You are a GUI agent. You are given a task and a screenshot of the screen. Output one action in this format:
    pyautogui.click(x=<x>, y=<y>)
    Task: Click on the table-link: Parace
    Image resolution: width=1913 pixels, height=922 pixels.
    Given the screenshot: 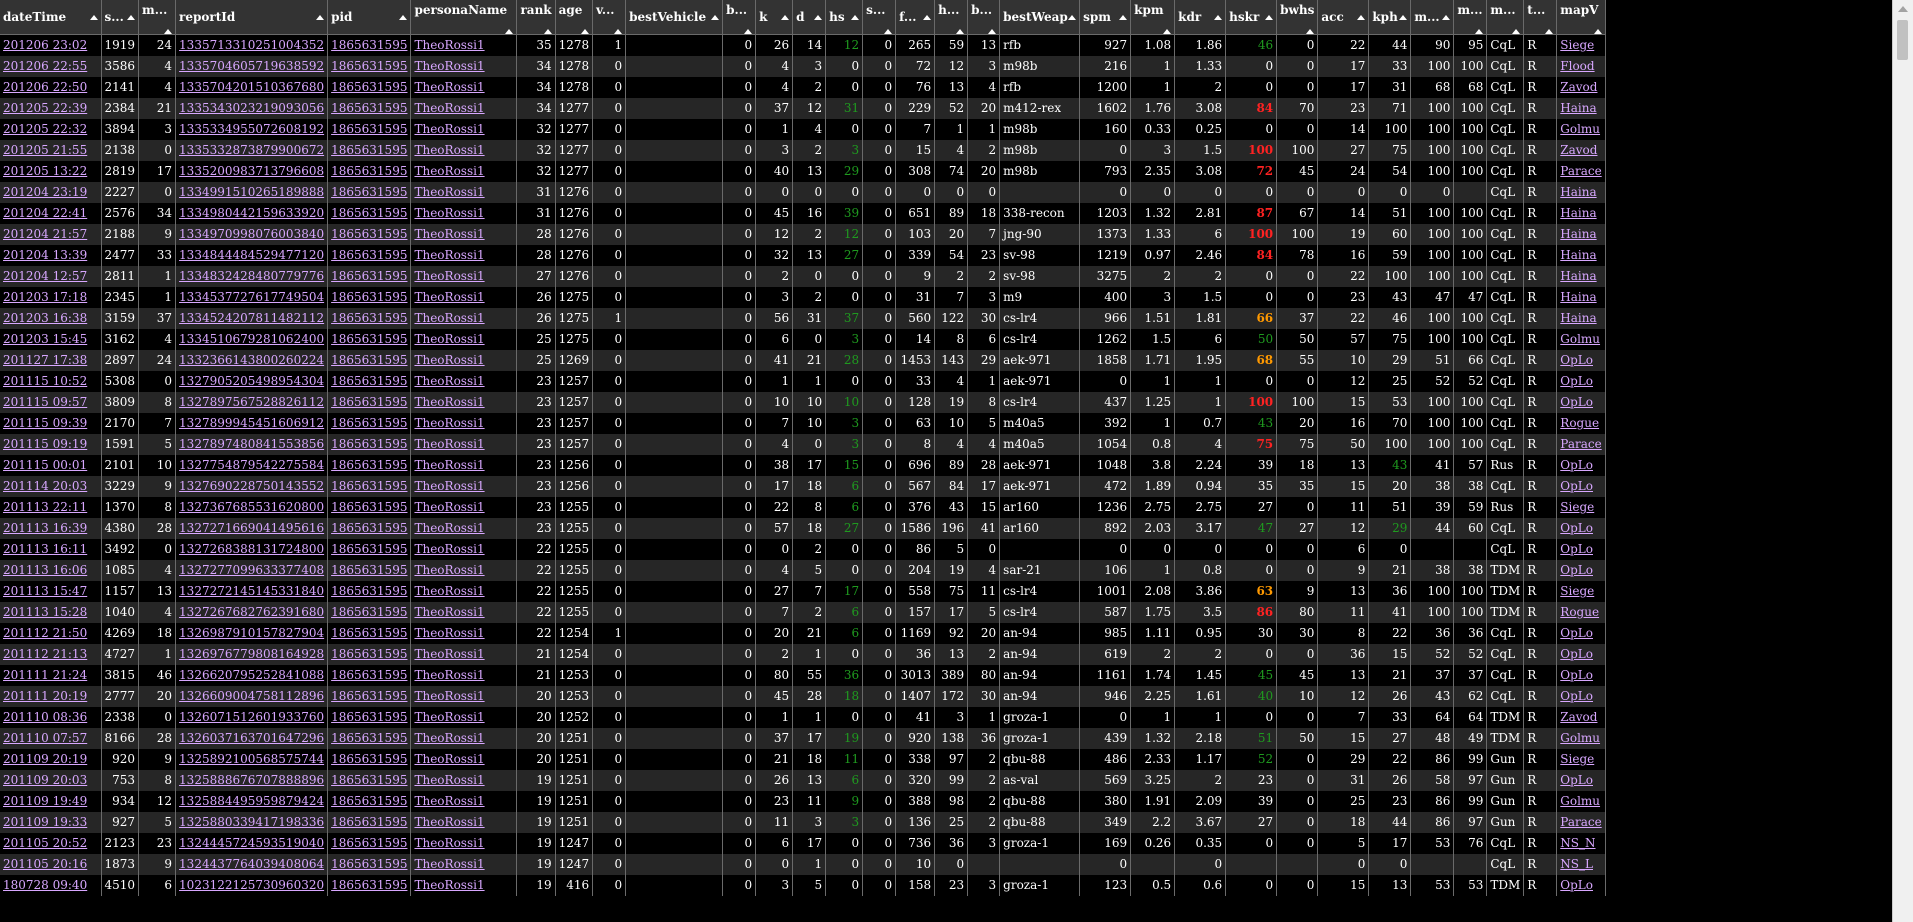 What is the action you would take?
    pyautogui.click(x=1580, y=822)
    